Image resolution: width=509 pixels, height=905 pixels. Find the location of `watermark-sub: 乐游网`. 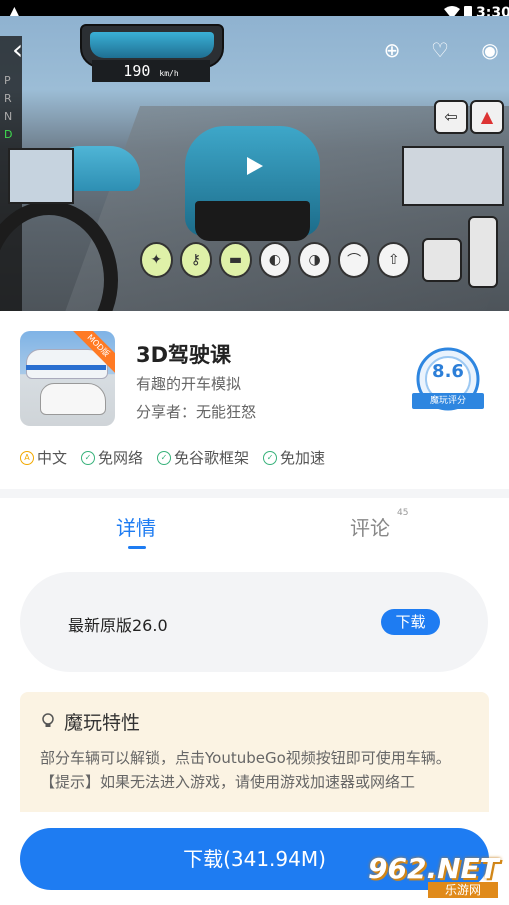

watermark-sub: 乐游网 is located at coordinates (463, 890).